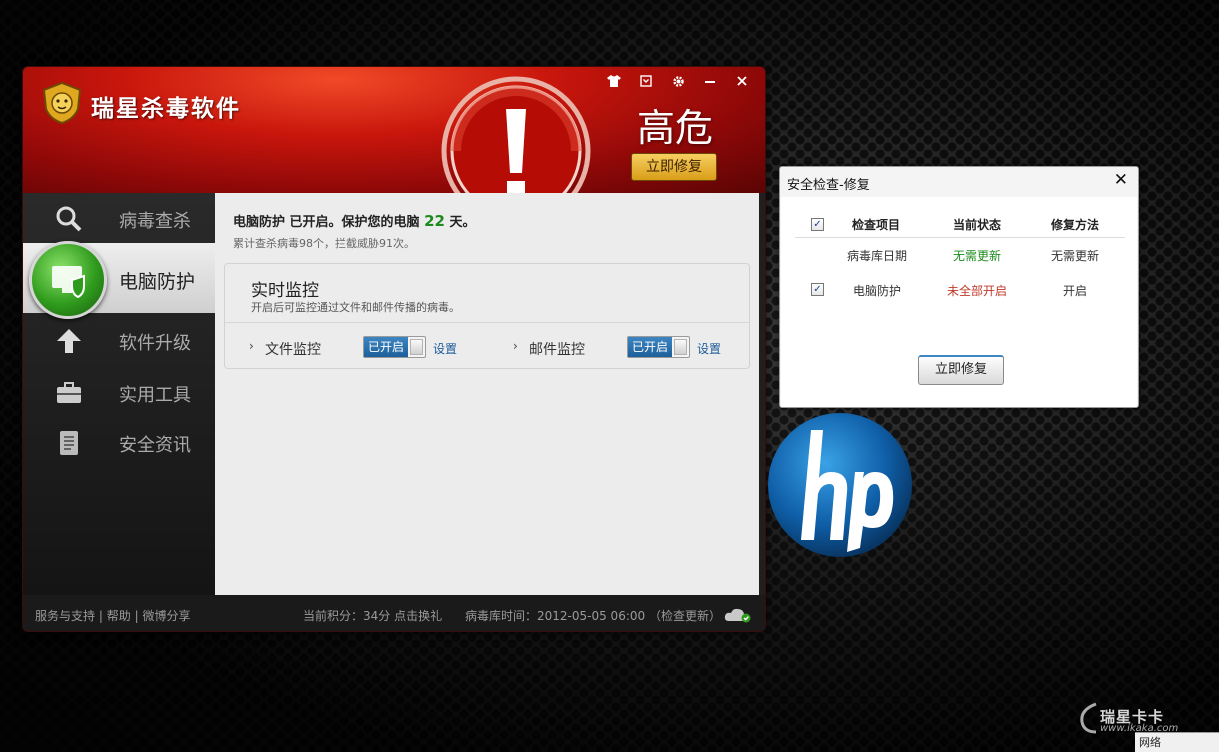 The height and width of the screenshot is (752, 1219). What do you see at coordinates (155, 395) in the screenshot?
I see `sidebar-item-label: 实用工具` at bounding box center [155, 395].